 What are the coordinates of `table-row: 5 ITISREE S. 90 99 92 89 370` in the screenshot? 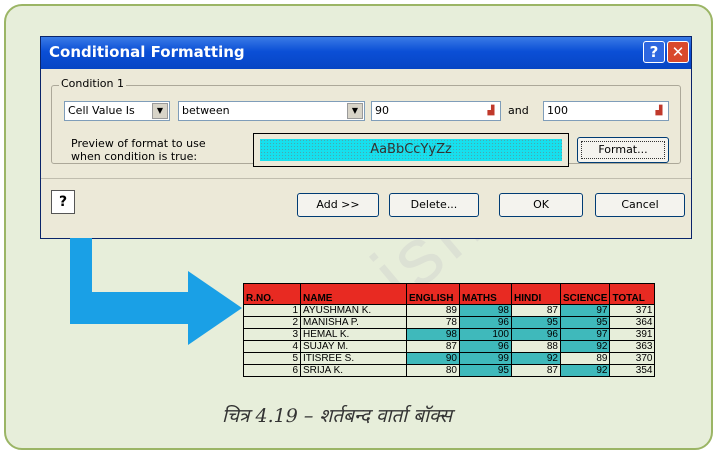 It's located at (449, 358).